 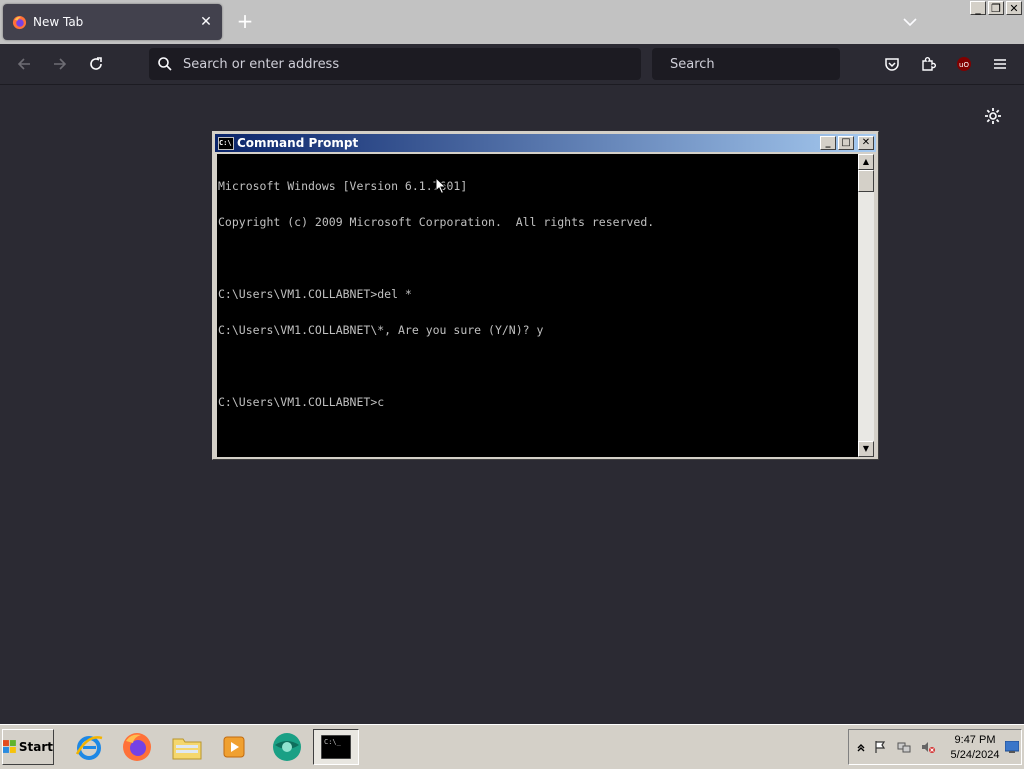 I want to click on internet-explorer-icon, so click(x=89, y=748).